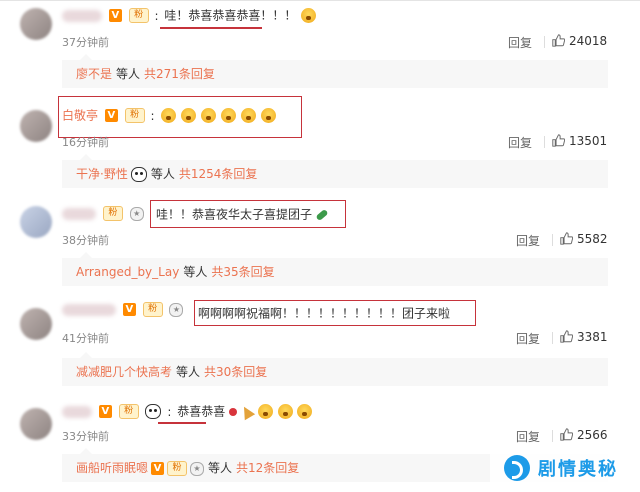 This screenshot has width=640, height=492. I want to click on like-count: 13501, so click(588, 141).